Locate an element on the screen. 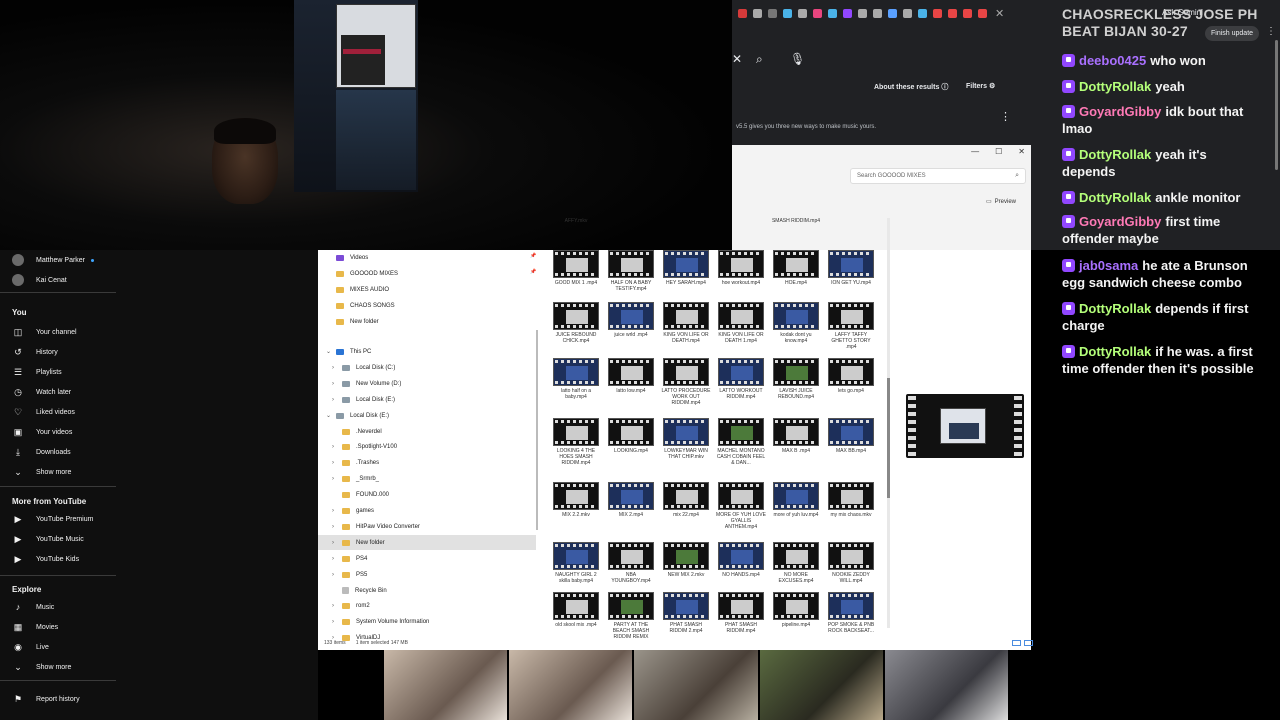 The image size is (1280, 720). file-grid-scrollbar is located at coordinates (888, 423).